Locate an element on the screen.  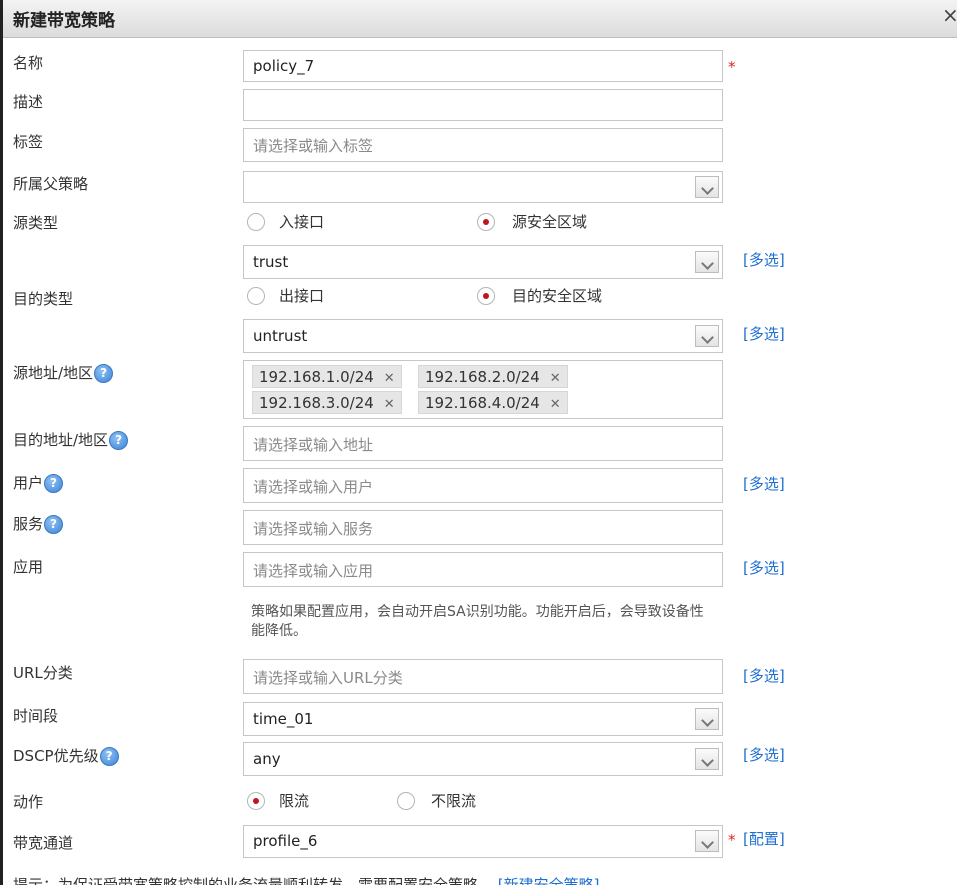
dst-zone-multiselect-link: [多选] is located at coordinates (764, 333).